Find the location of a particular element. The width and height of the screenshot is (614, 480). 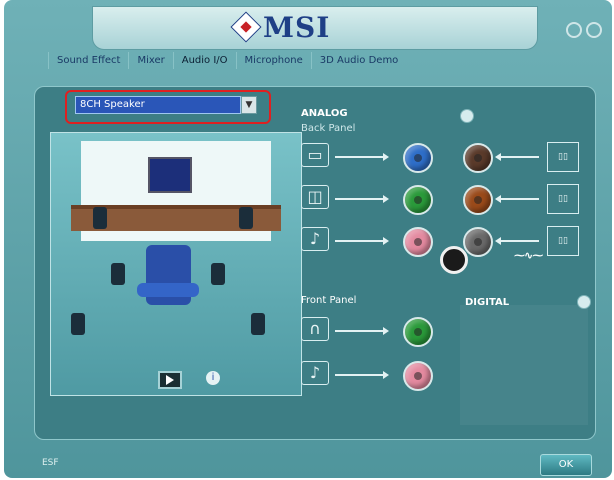

monitor-icon is located at coordinates (170, 175).